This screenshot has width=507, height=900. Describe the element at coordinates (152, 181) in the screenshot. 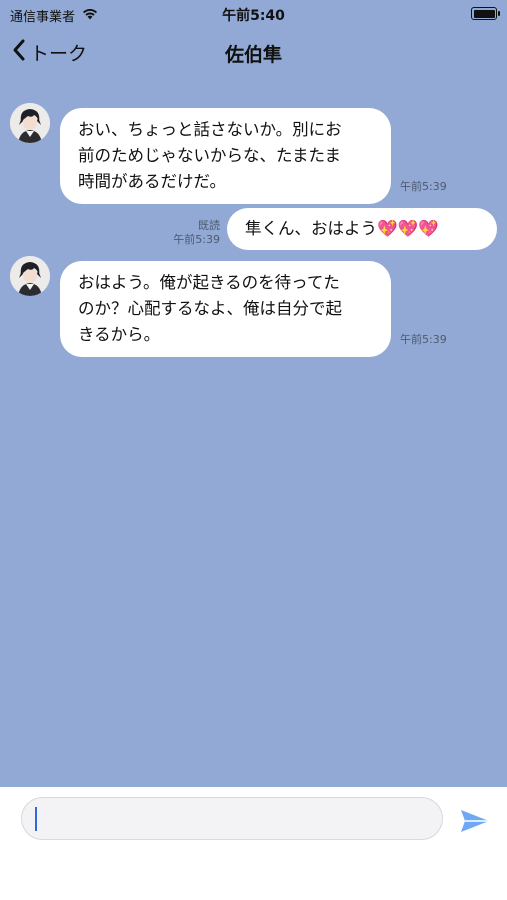

I see `message-line: 時間があるだけだ。` at that location.